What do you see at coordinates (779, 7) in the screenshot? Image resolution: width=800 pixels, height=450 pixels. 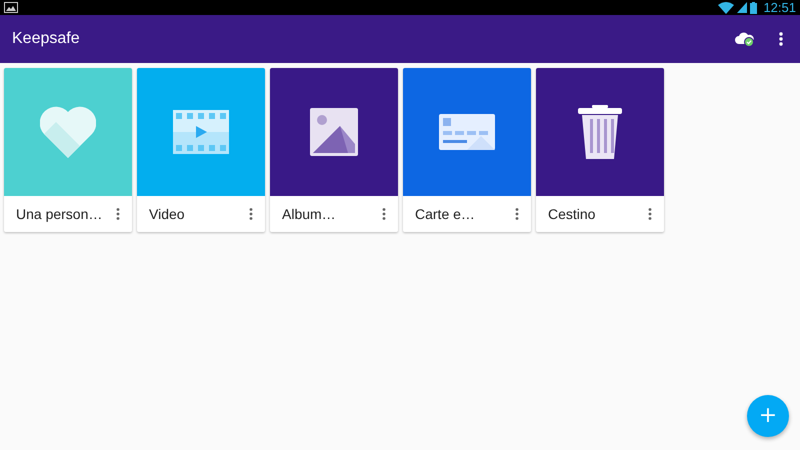 I see `clock-time: 12:51` at bounding box center [779, 7].